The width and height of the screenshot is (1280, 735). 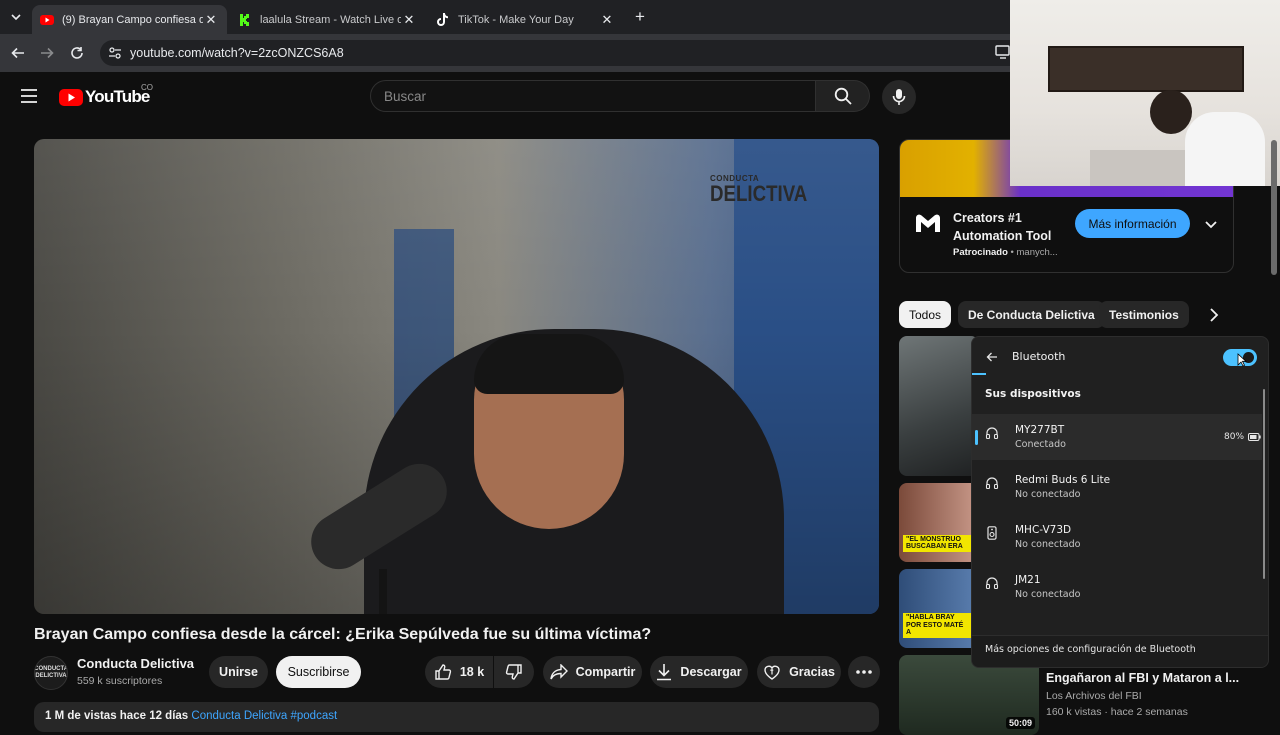 I want to click on voice-search-button, so click(x=899, y=97).